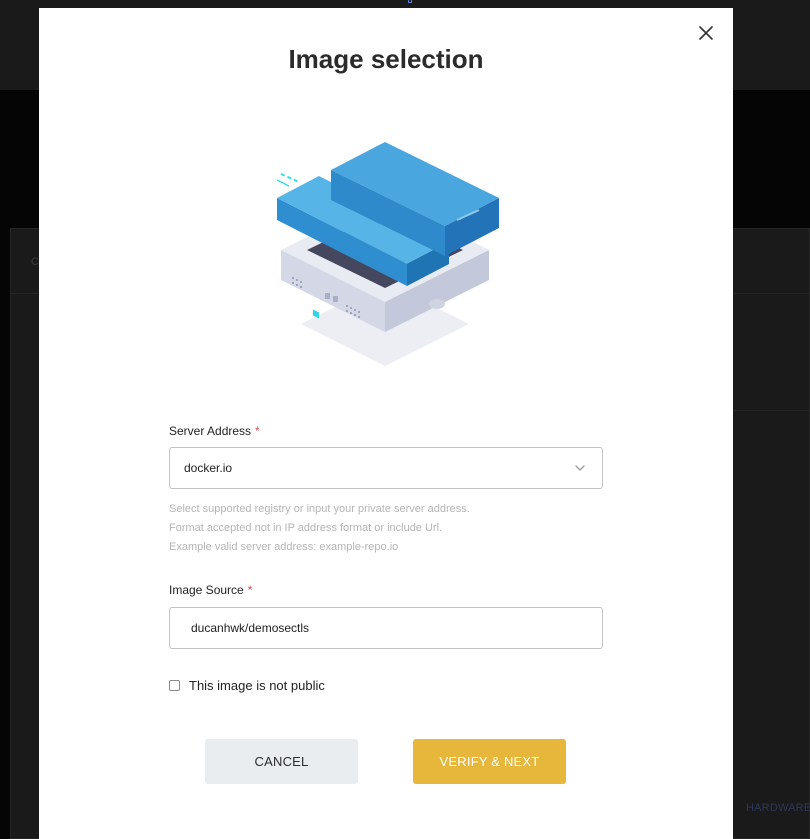 The width and height of the screenshot is (810, 839). I want to click on background-left-label: C, so click(35, 262).